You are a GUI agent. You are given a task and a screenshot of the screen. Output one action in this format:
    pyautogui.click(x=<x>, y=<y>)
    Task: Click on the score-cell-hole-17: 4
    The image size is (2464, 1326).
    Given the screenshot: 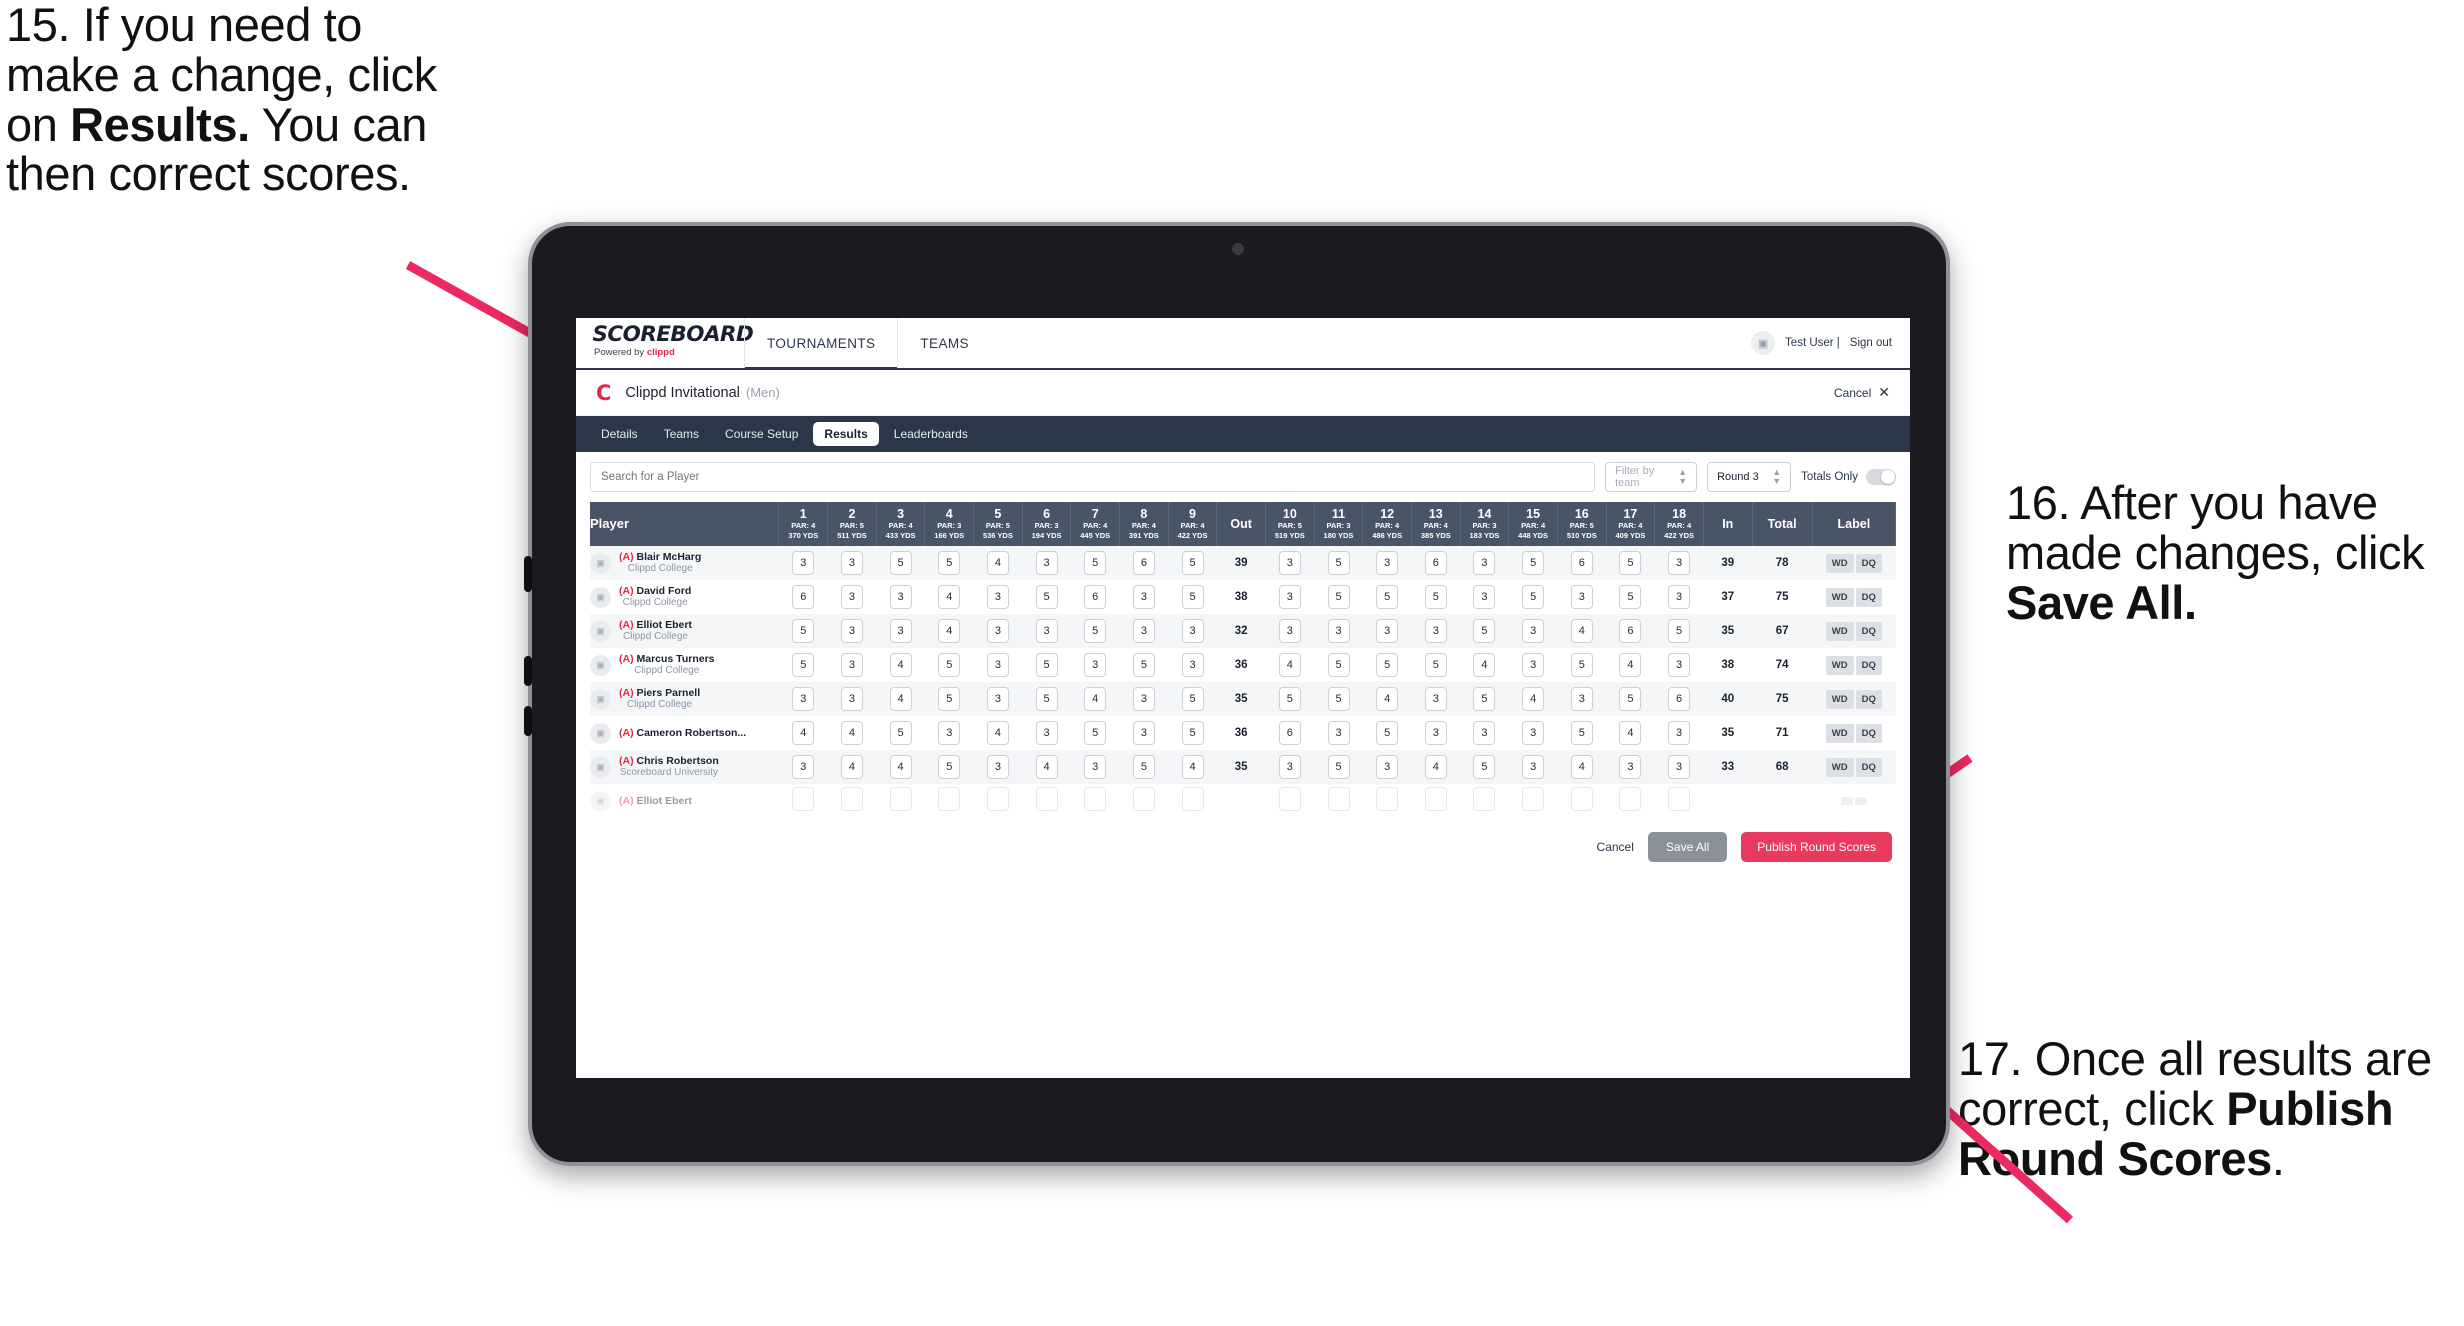 What is the action you would take?
    pyautogui.click(x=1630, y=665)
    